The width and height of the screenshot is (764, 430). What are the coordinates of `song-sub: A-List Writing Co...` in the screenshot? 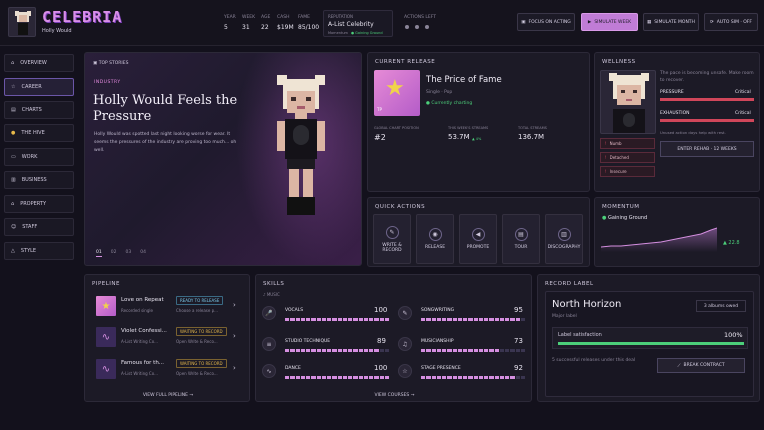 It's located at (139, 373).